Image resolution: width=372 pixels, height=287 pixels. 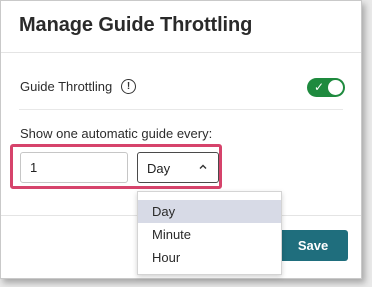 What do you see at coordinates (136, 25) in the screenshot?
I see `modal-title: Manage Guide Throttling` at bounding box center [136, 25].